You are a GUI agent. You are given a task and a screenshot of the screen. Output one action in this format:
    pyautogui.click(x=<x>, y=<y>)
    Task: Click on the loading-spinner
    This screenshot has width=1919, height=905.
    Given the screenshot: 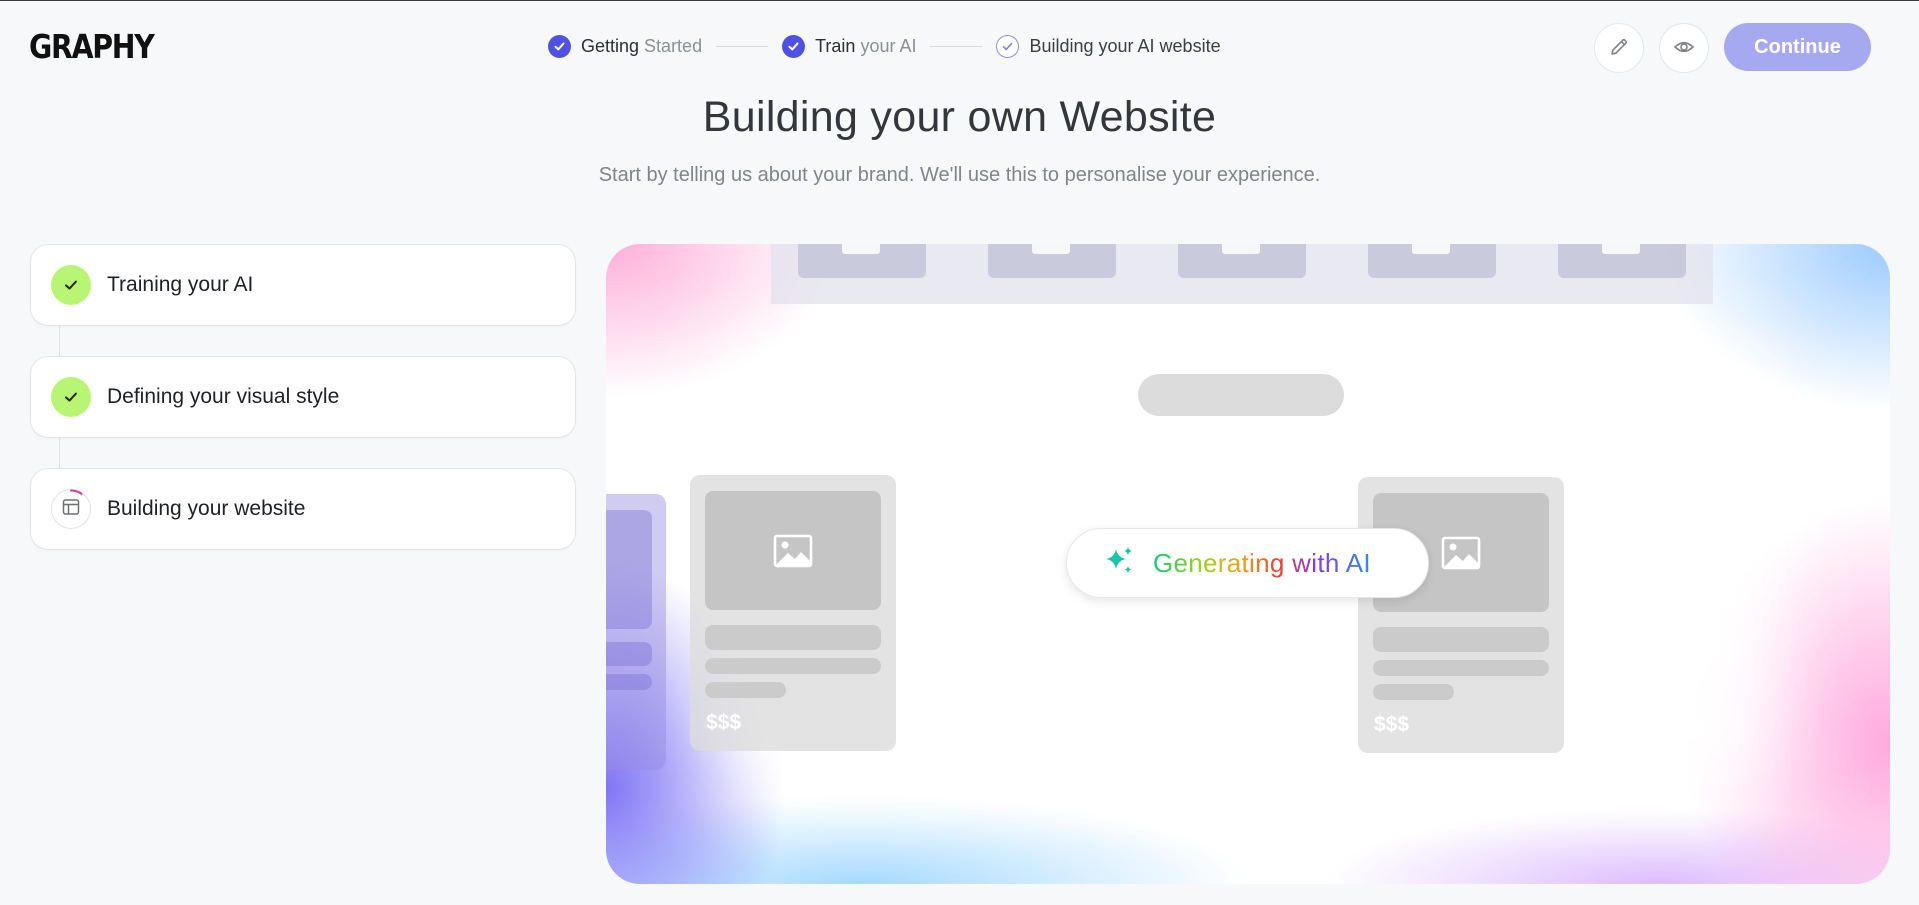 What is the action you would take?
    pyautogui.click(x=71, y=509)
    